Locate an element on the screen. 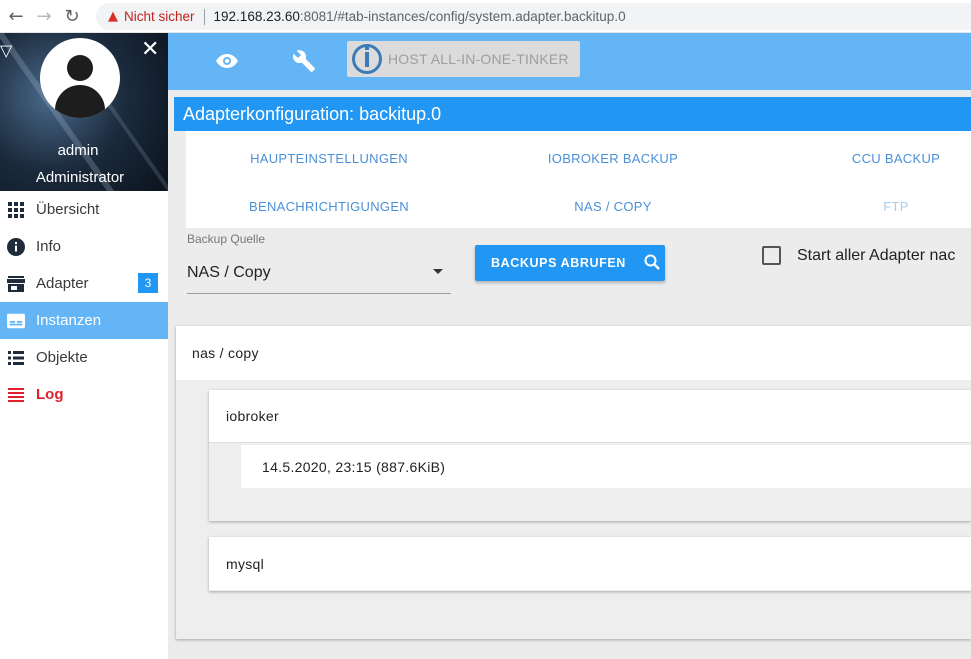 This screenshot has width=971, height=659. wrench-icon is located at coordinates (304, 61).